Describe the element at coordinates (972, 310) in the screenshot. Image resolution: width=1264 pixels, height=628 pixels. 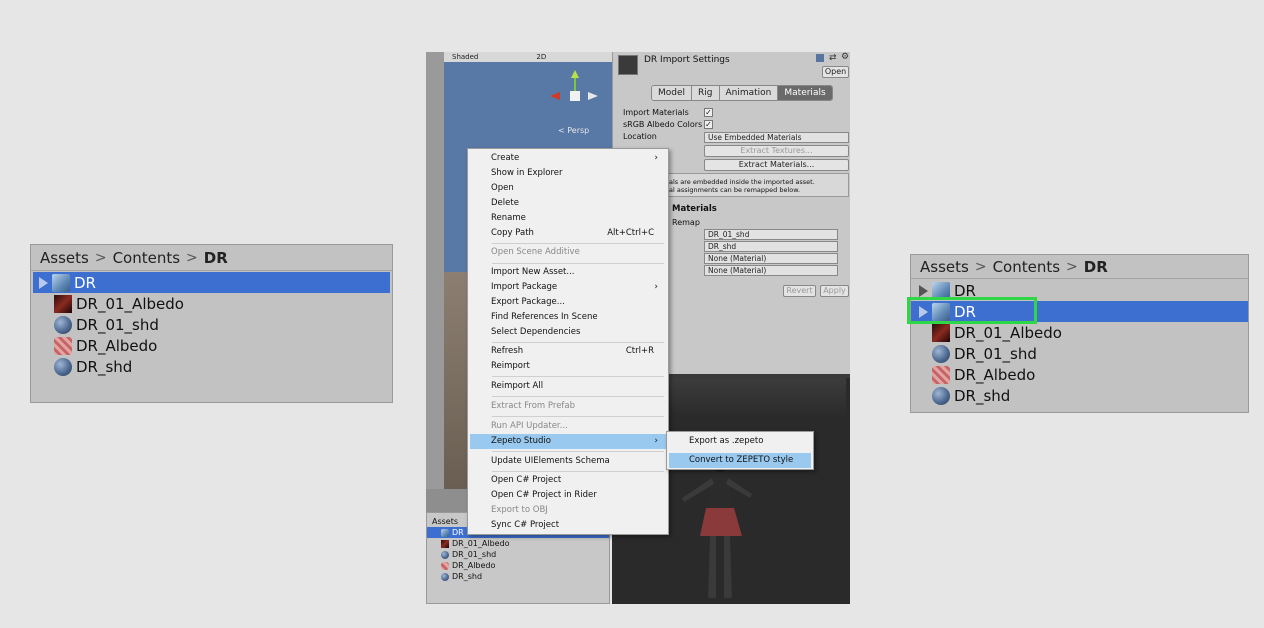
I see `highlight-callout` at that location.